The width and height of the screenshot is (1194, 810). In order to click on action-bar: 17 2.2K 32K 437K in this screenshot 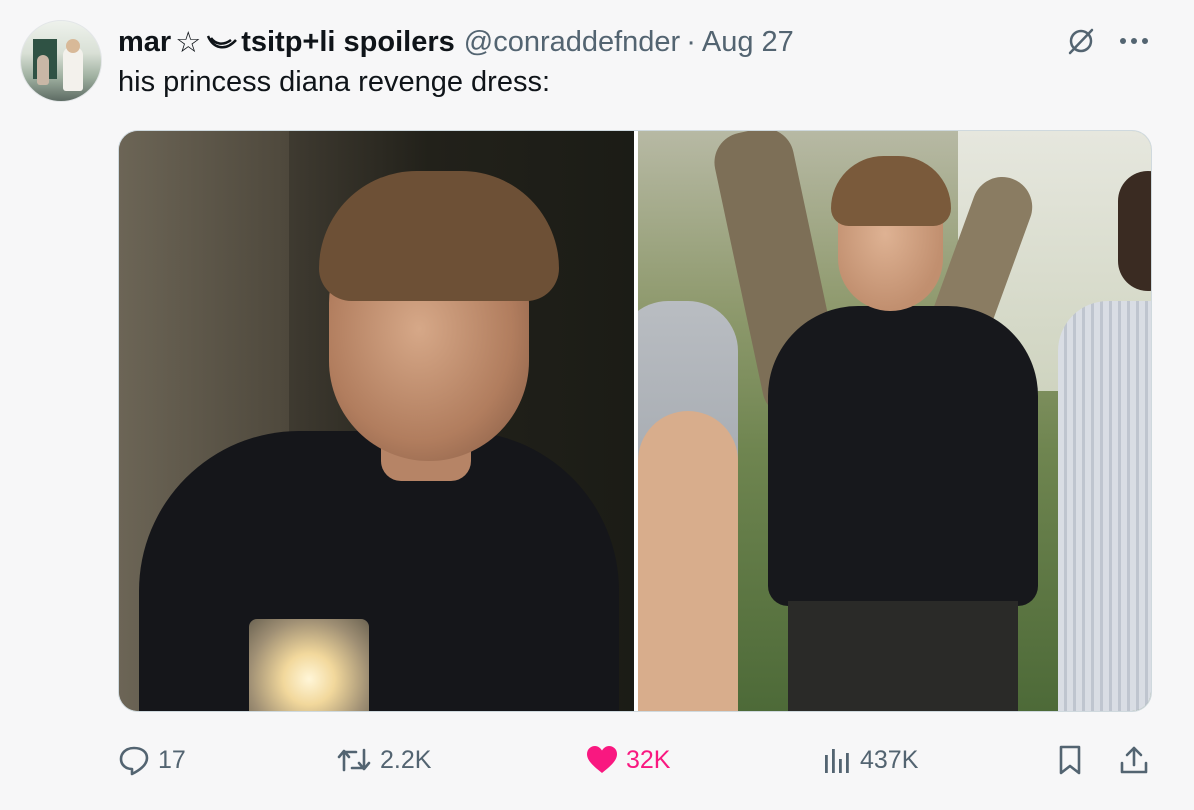, I will do `click(638, 760)`.